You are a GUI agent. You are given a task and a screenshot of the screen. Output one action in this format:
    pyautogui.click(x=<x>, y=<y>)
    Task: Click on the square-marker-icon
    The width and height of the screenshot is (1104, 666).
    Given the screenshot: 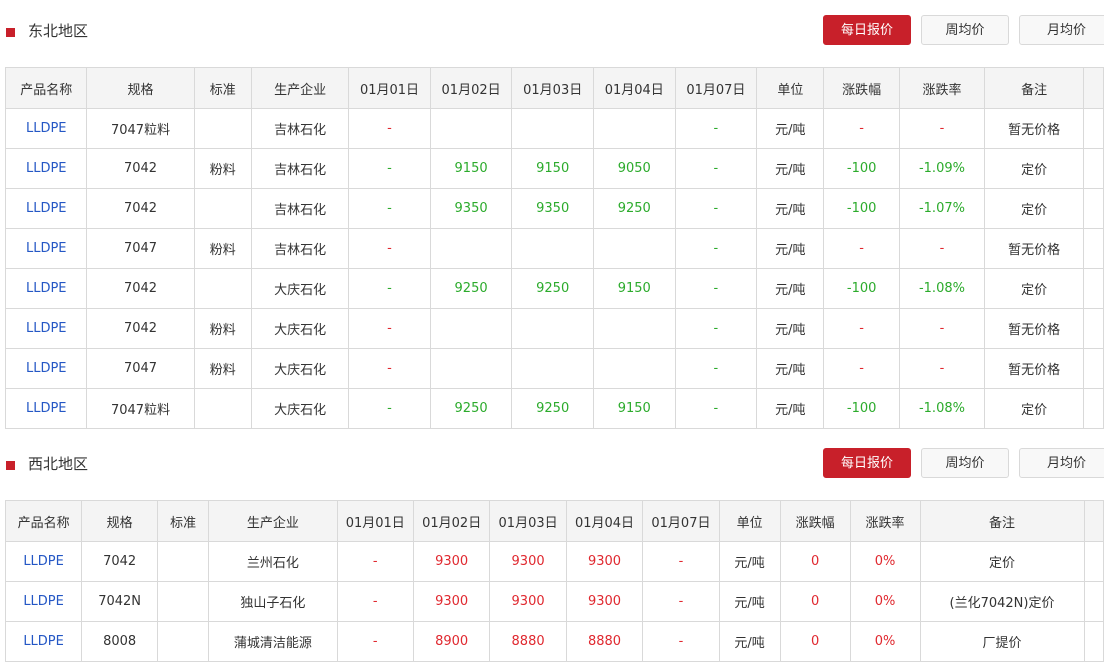 What is the action you would take?
    pyautogui.click(x=10, y=32)
    